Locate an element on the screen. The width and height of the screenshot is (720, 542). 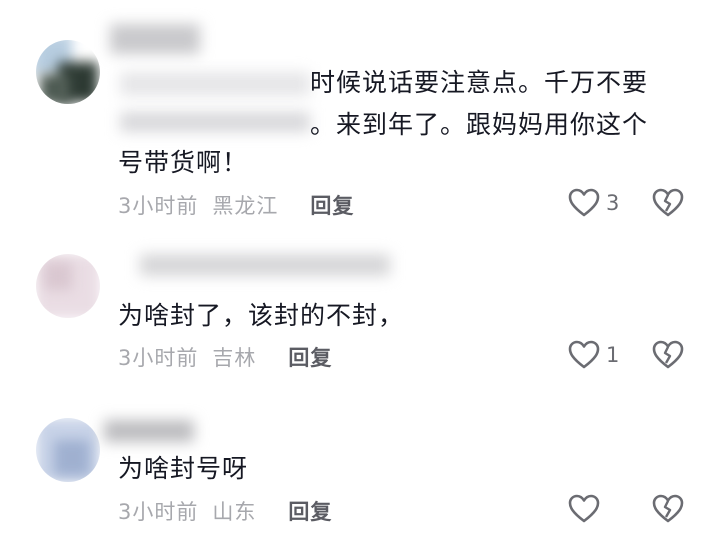
like-button is located at coordinates (587, 509).